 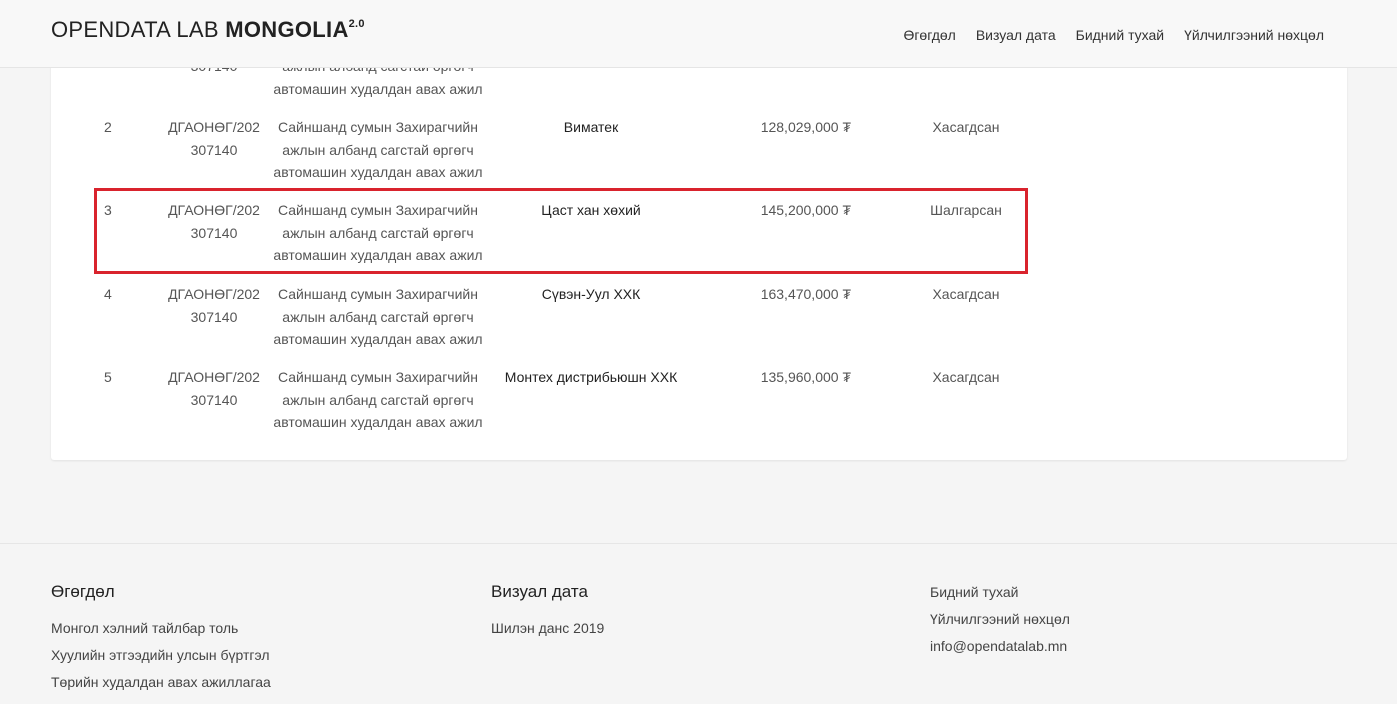 I want to click on row-number: 4, so click(x=108, y=294).